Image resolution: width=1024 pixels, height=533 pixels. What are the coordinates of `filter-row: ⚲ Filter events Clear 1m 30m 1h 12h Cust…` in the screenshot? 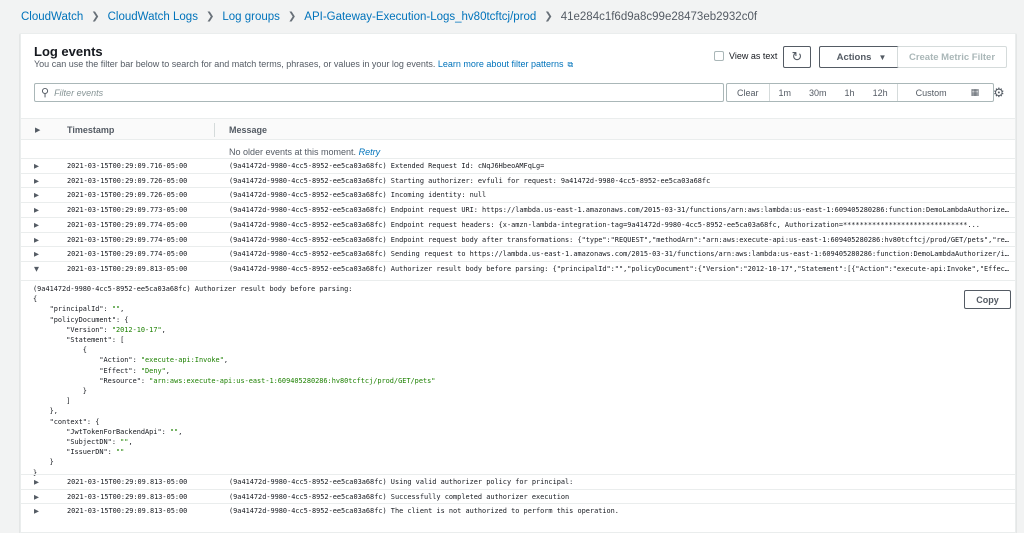 It's located at (518, 95).